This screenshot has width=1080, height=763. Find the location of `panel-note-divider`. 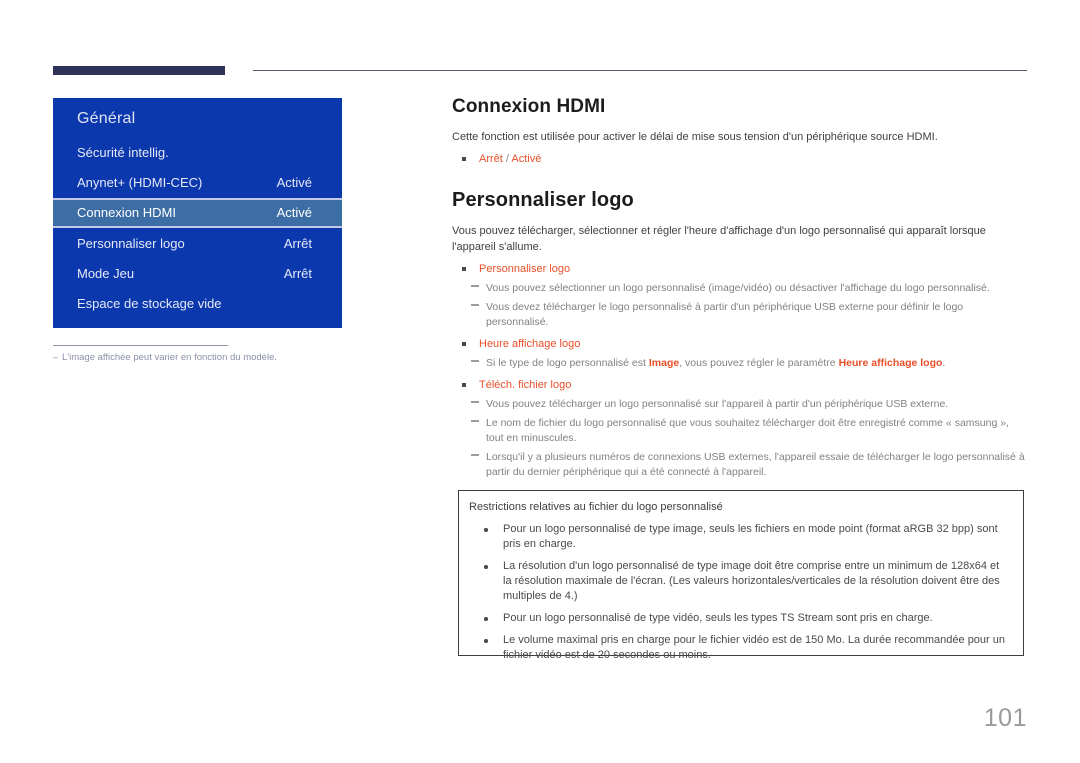

panel-note-divider is located at coordinates (140, 345).